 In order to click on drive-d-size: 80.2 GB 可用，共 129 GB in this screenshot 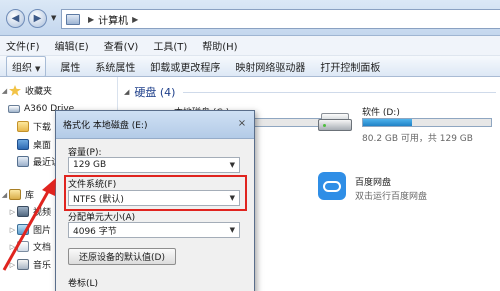, I will do `click(417, 139)`.